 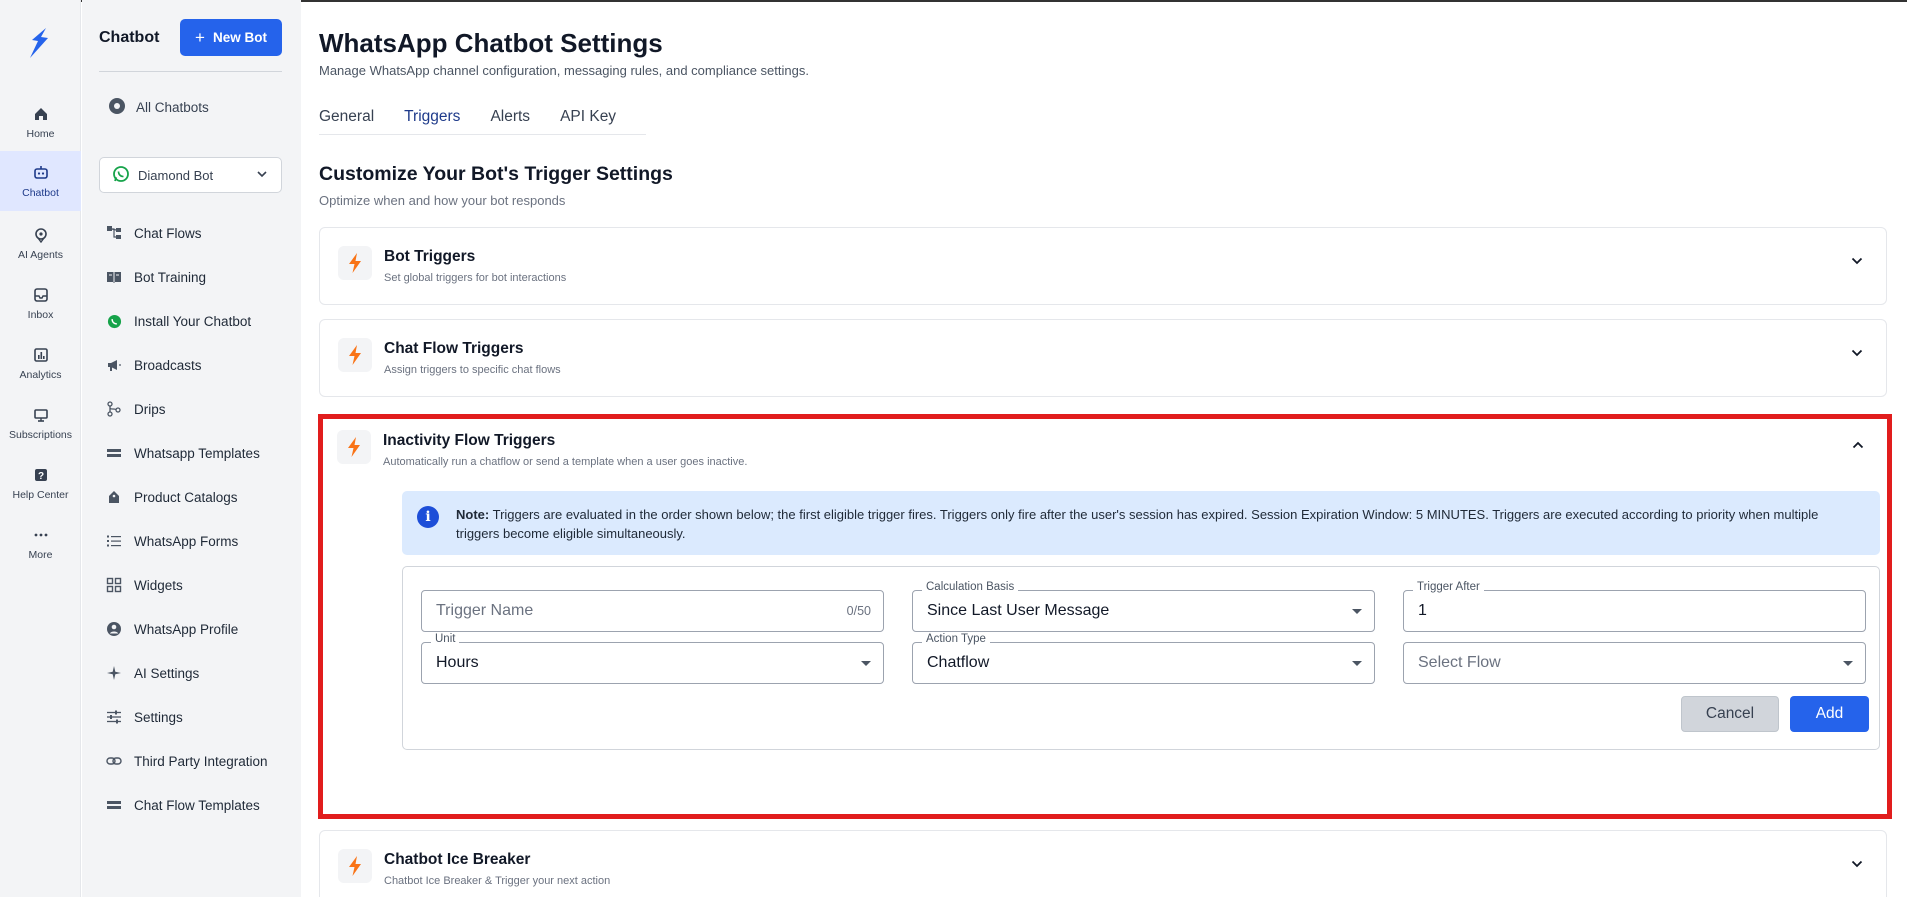 What do you see at coordinates (1634, 663) in the screenshot?
I see `select-flow-select: Select Flow` at bounding box center [1634, 663].